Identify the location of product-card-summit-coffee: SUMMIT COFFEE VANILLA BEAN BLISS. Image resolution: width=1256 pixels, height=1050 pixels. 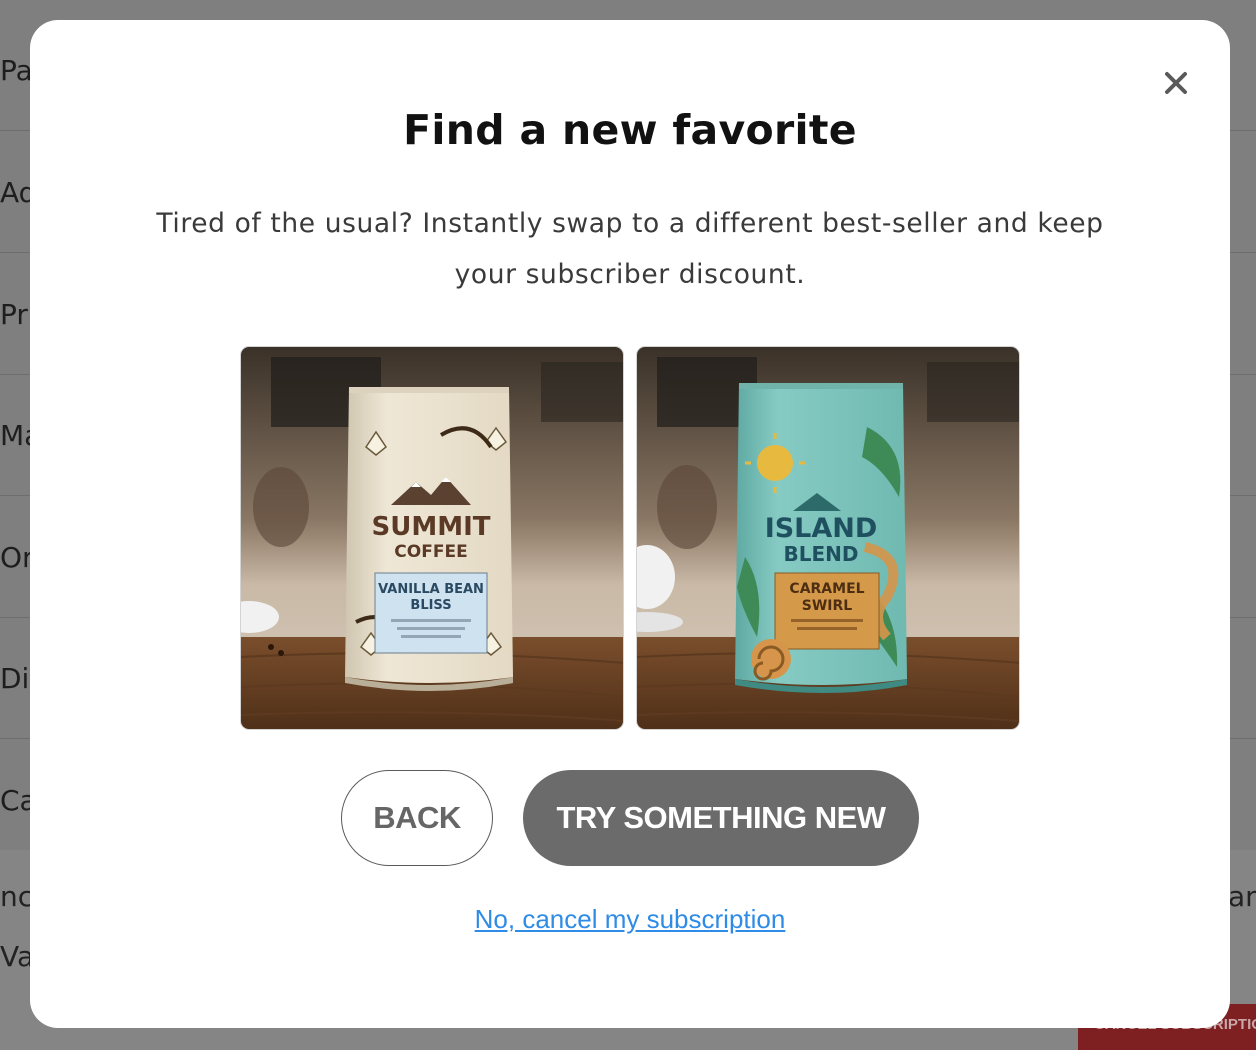
(432, 538).